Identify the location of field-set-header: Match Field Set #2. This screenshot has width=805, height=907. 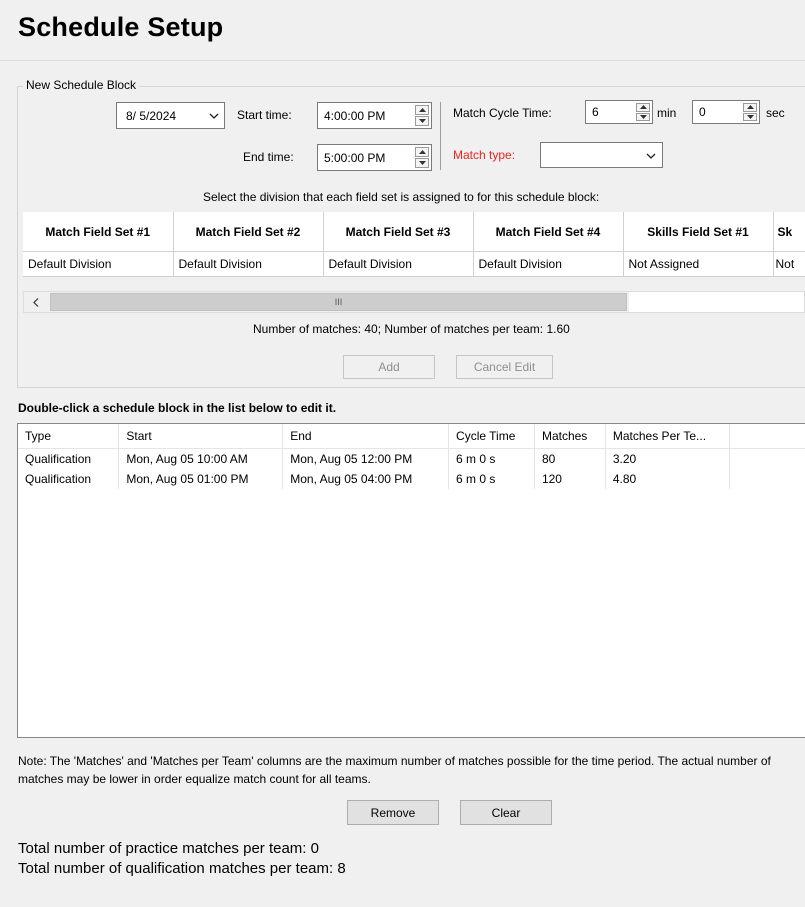
(248, 232).